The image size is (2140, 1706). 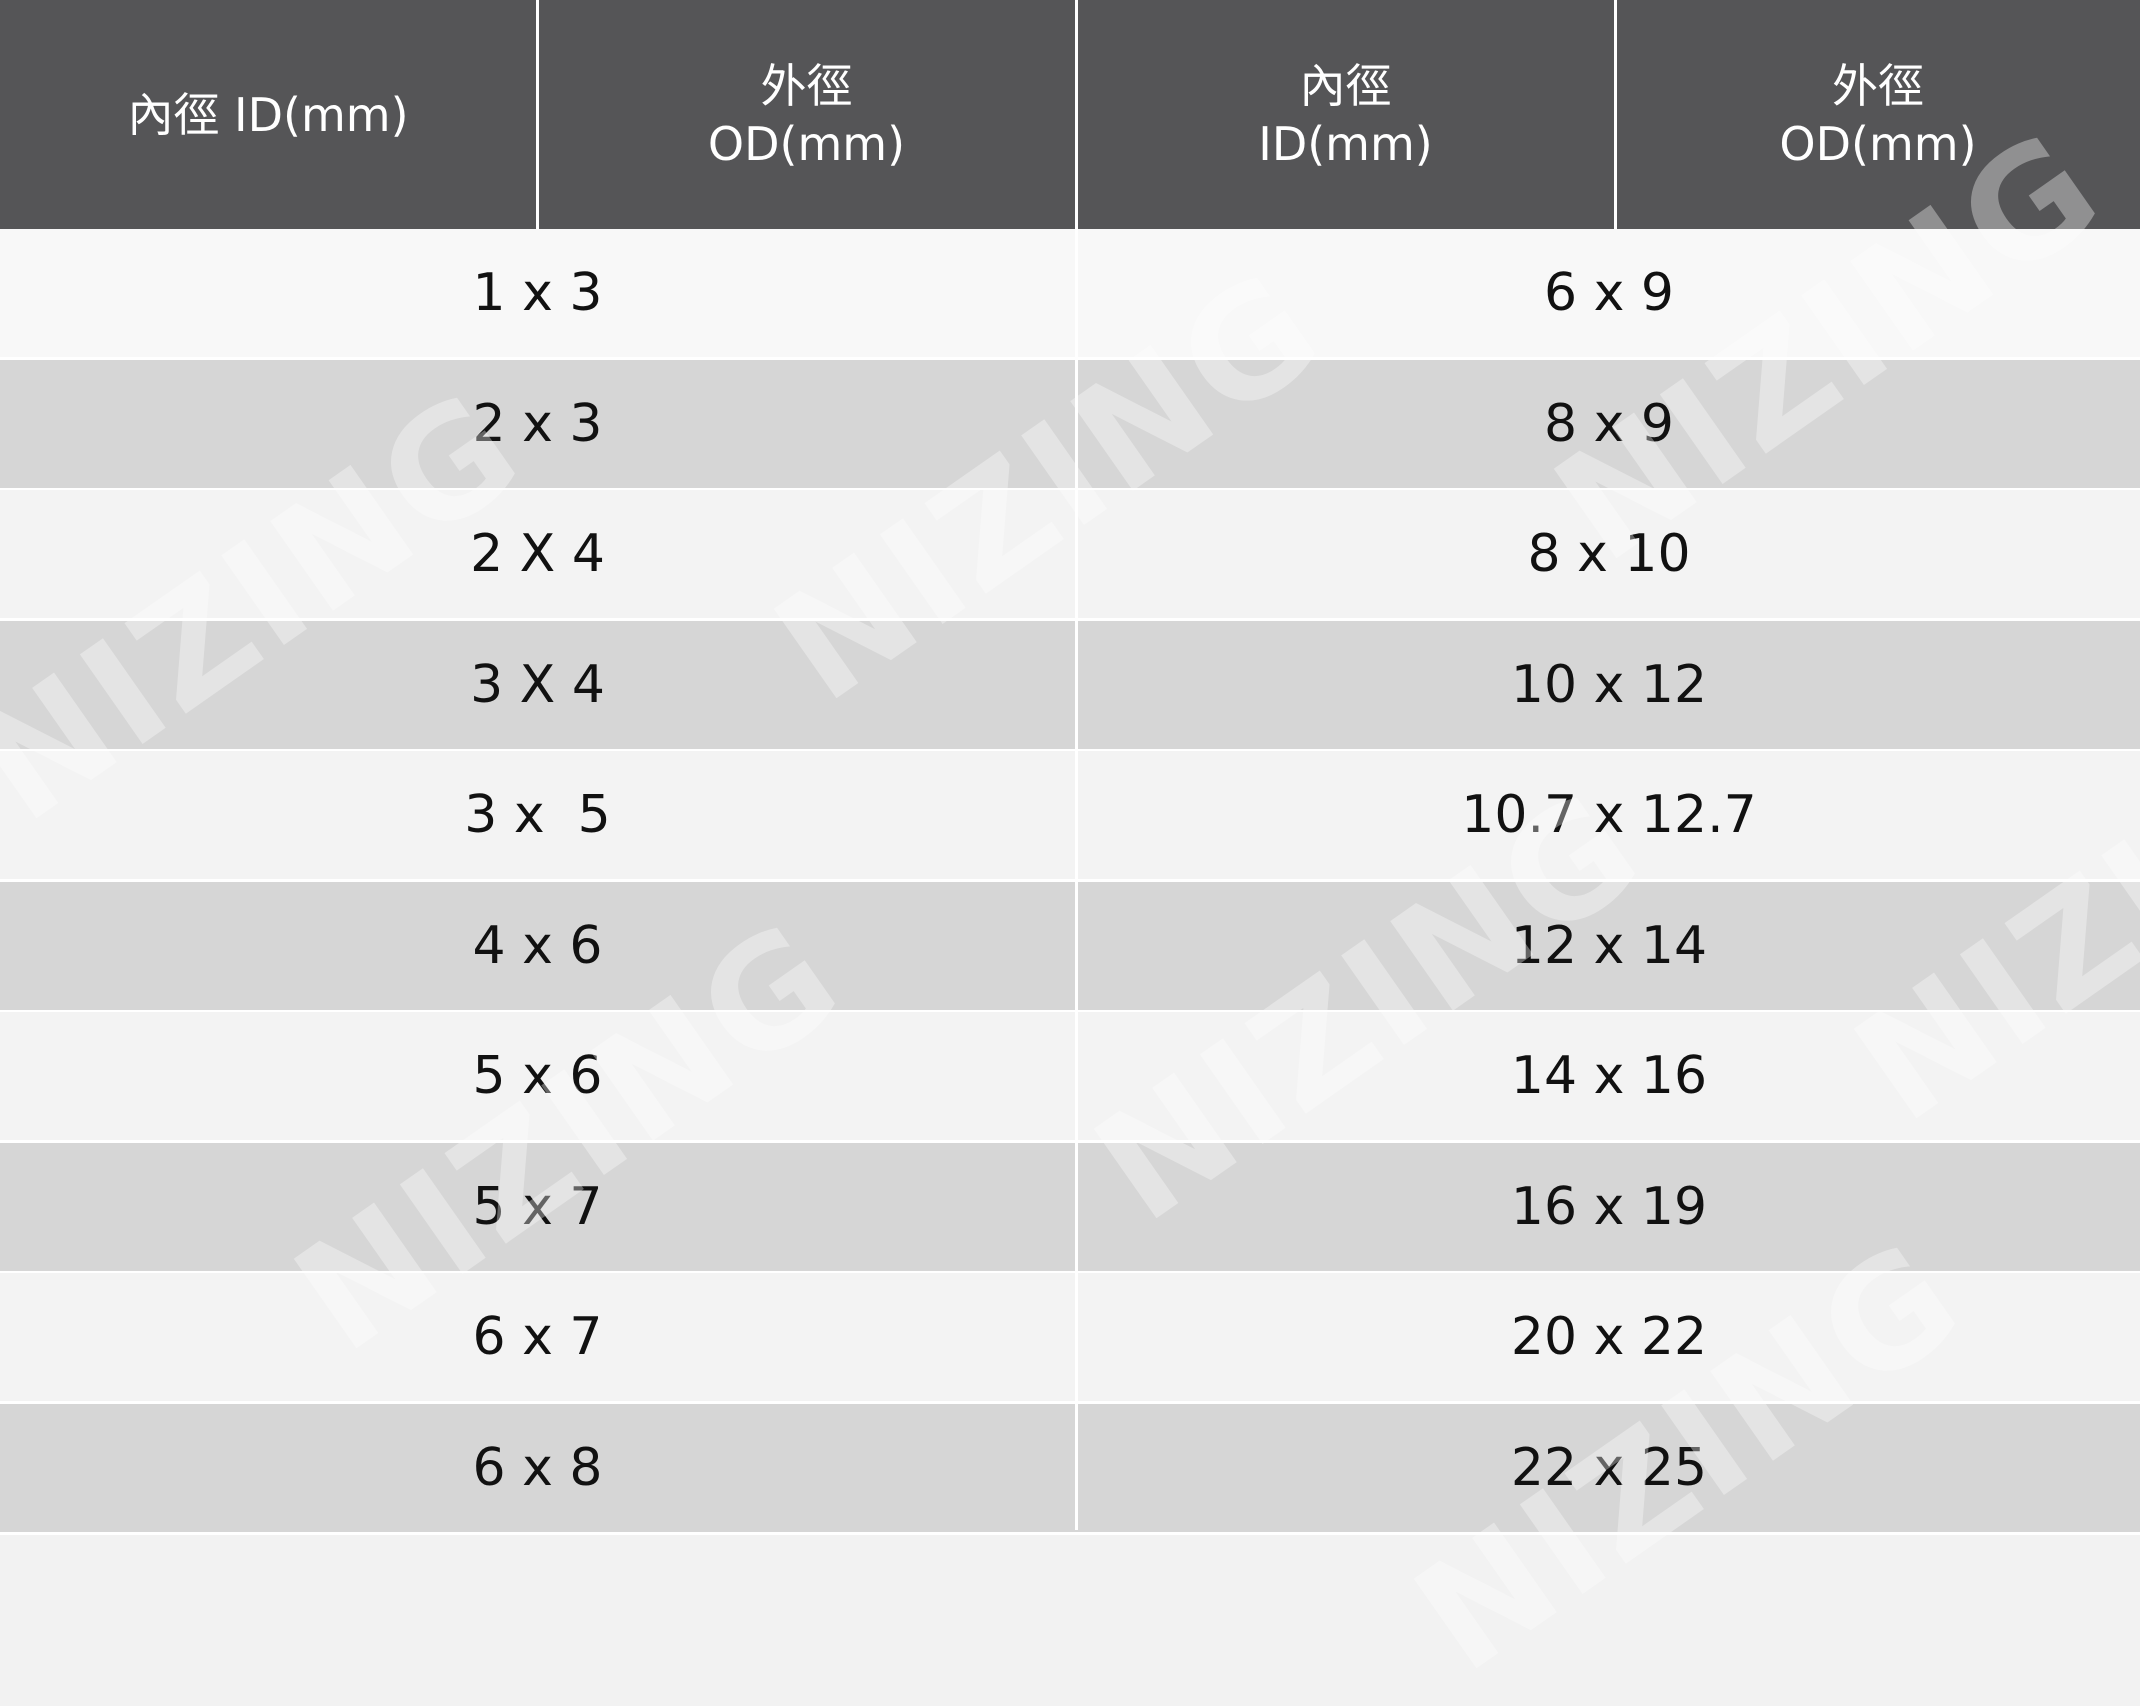 I want to click on size-cell-left: 6 x 7, so click(x=537, y=1337).